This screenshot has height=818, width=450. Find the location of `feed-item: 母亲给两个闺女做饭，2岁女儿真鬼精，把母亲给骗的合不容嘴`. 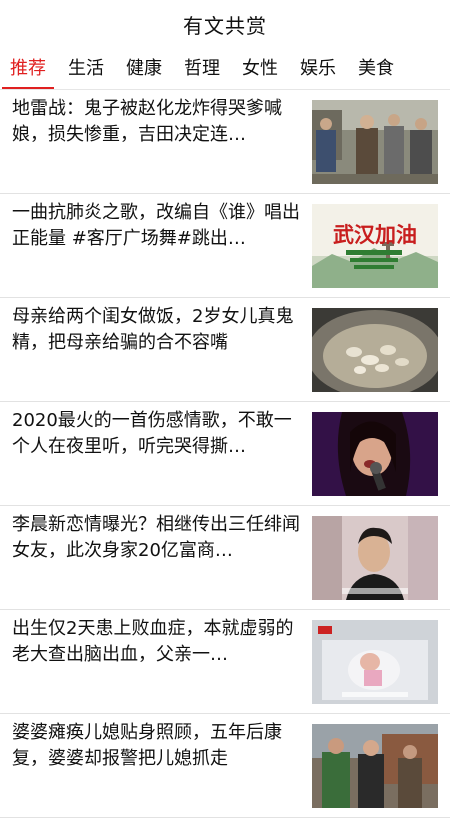

feed-item: 母亲给两个闺女做饭，2岁女儿真鬼精，把母亲给骗的合不容嘴 is located at coordinates (225, 350).